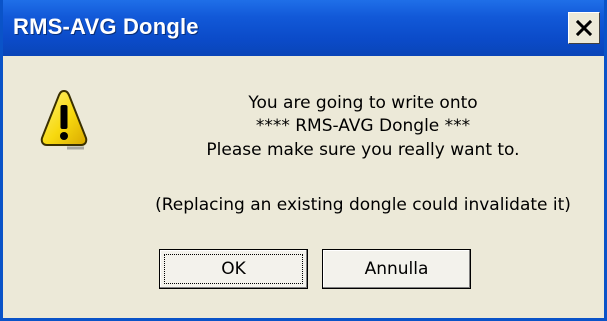 The height and width of the screenshot is (321, 607). I want to click on window-title: RMS-AVG Dongle, so click(106, 26).